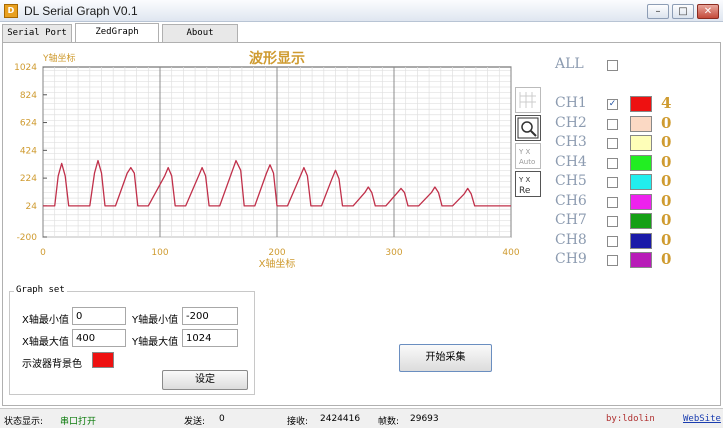 This screenshot has height=428, width=723. Describe the element at coordinates (45, 342) in the screenshot. I see `x-max-label: X轴最大值` at that location.